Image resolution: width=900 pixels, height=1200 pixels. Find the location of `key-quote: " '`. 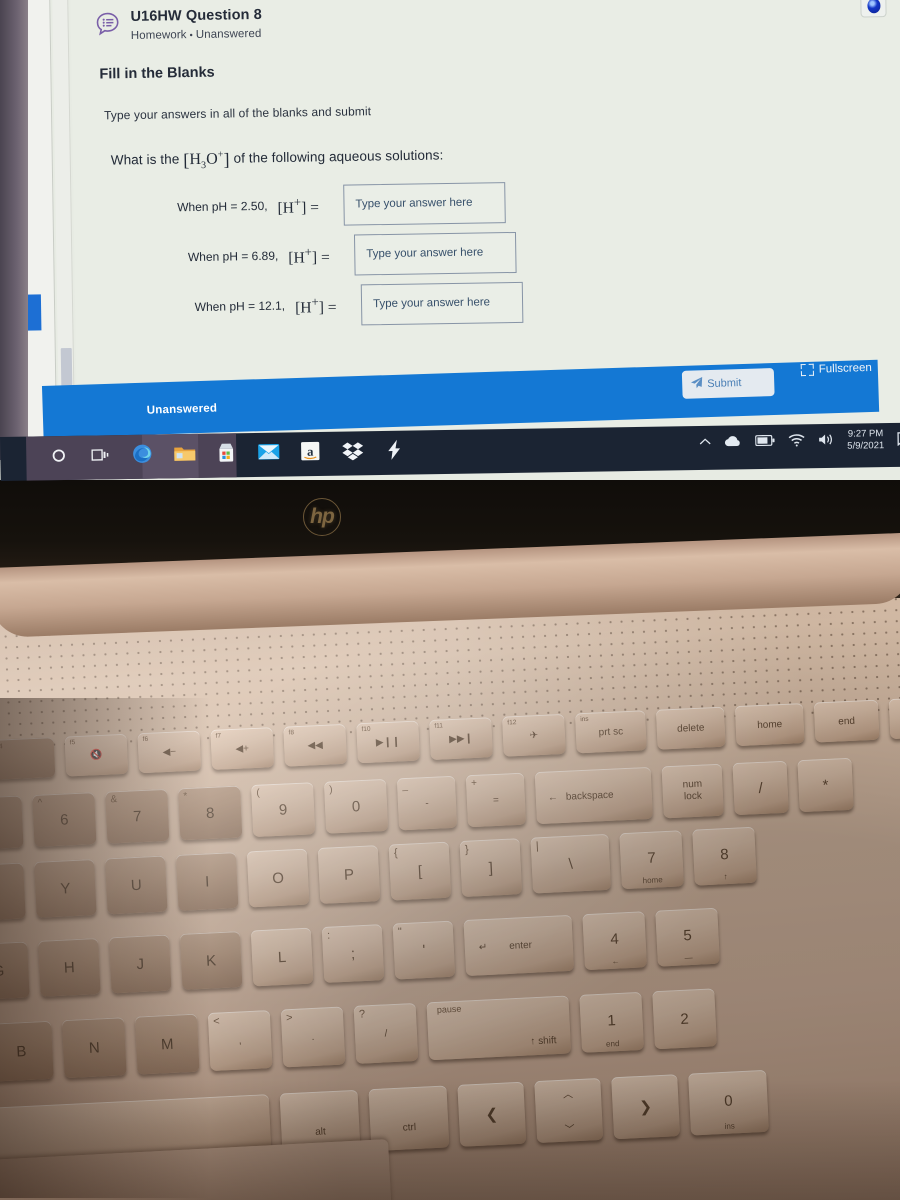

key-quote: " ' is located at coordinates (424, 950).